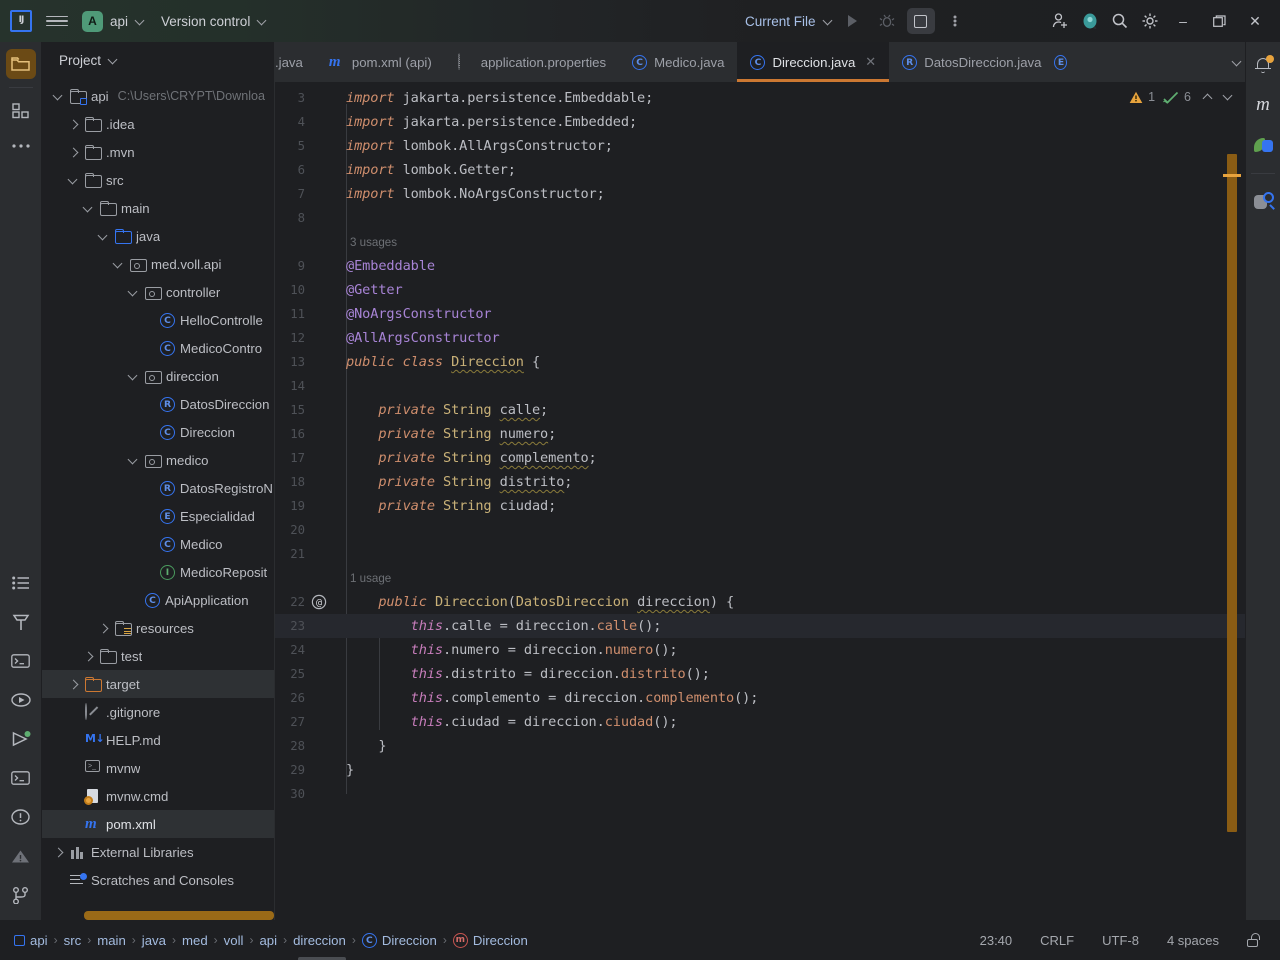 This screenshot has height=960, width=1280. Describe the element at coordinates (1120, 940) in the screenshot. I see `file-encoding: UTF-8` at that location.